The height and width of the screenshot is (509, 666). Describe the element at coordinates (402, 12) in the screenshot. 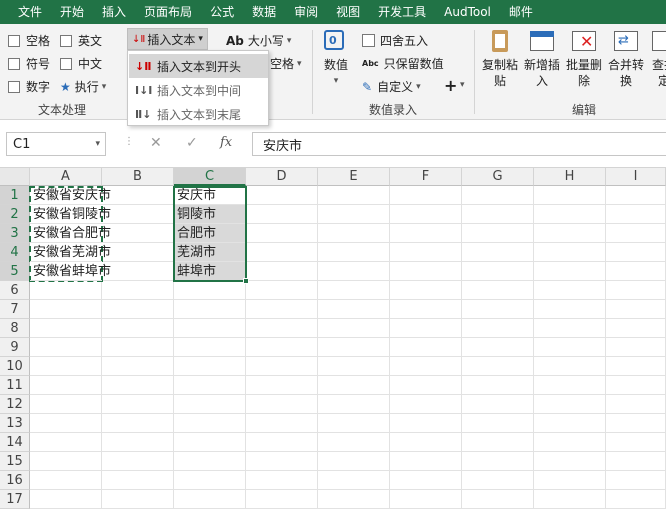

I see `menu-developer: 开发工具` at that location.